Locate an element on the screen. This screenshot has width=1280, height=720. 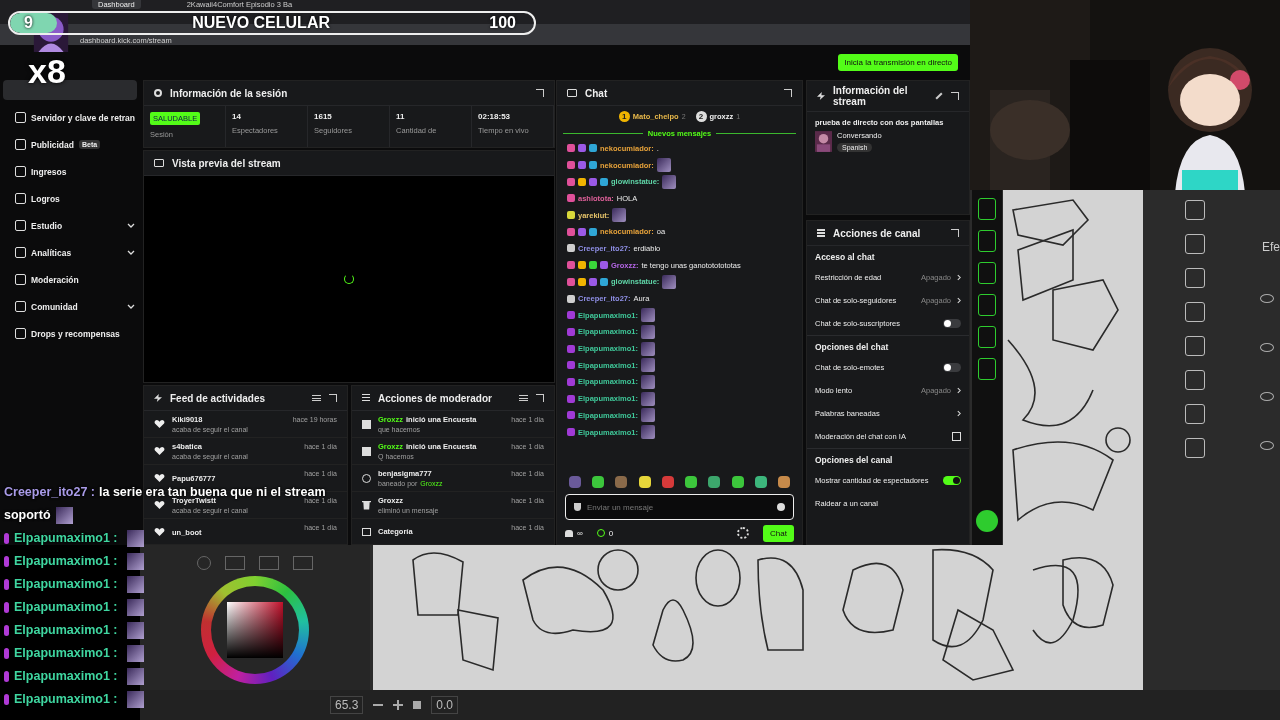
nav-item: Logros is located at coordinates (70, 198).